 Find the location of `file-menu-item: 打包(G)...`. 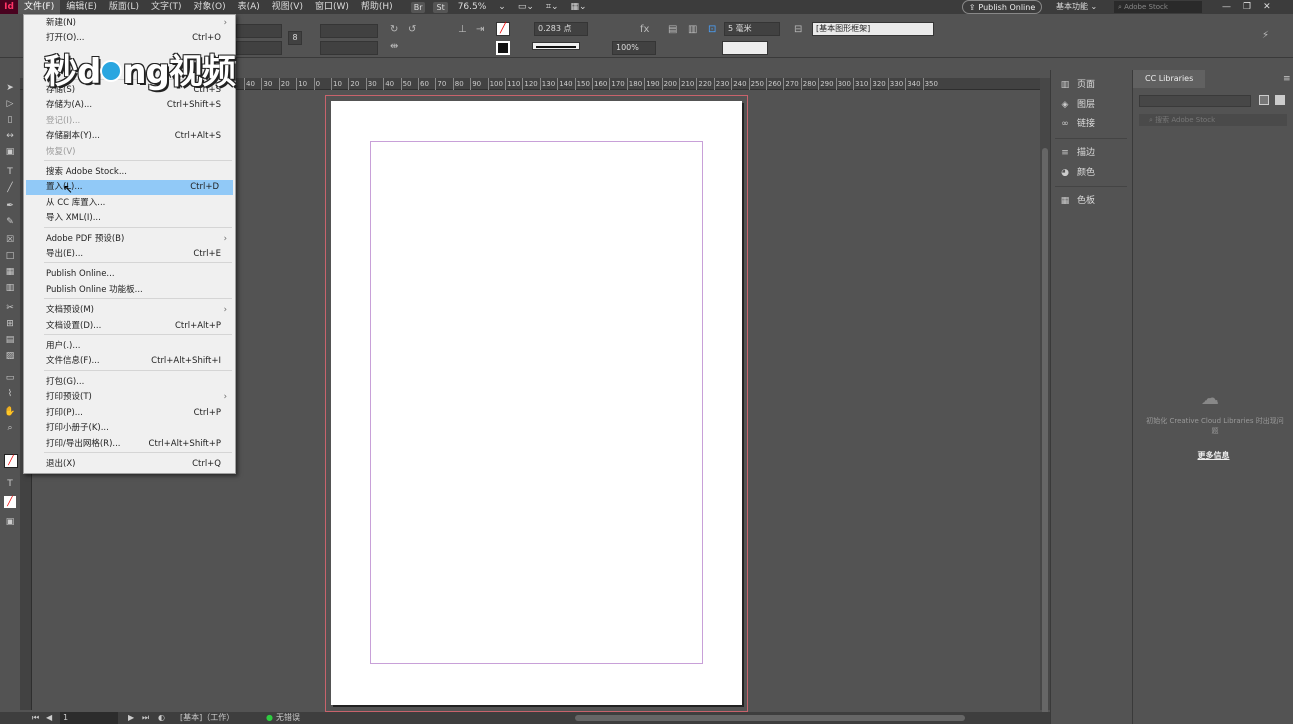

file-menu-item: 打包(G)... is located at coordinates (129, 382).